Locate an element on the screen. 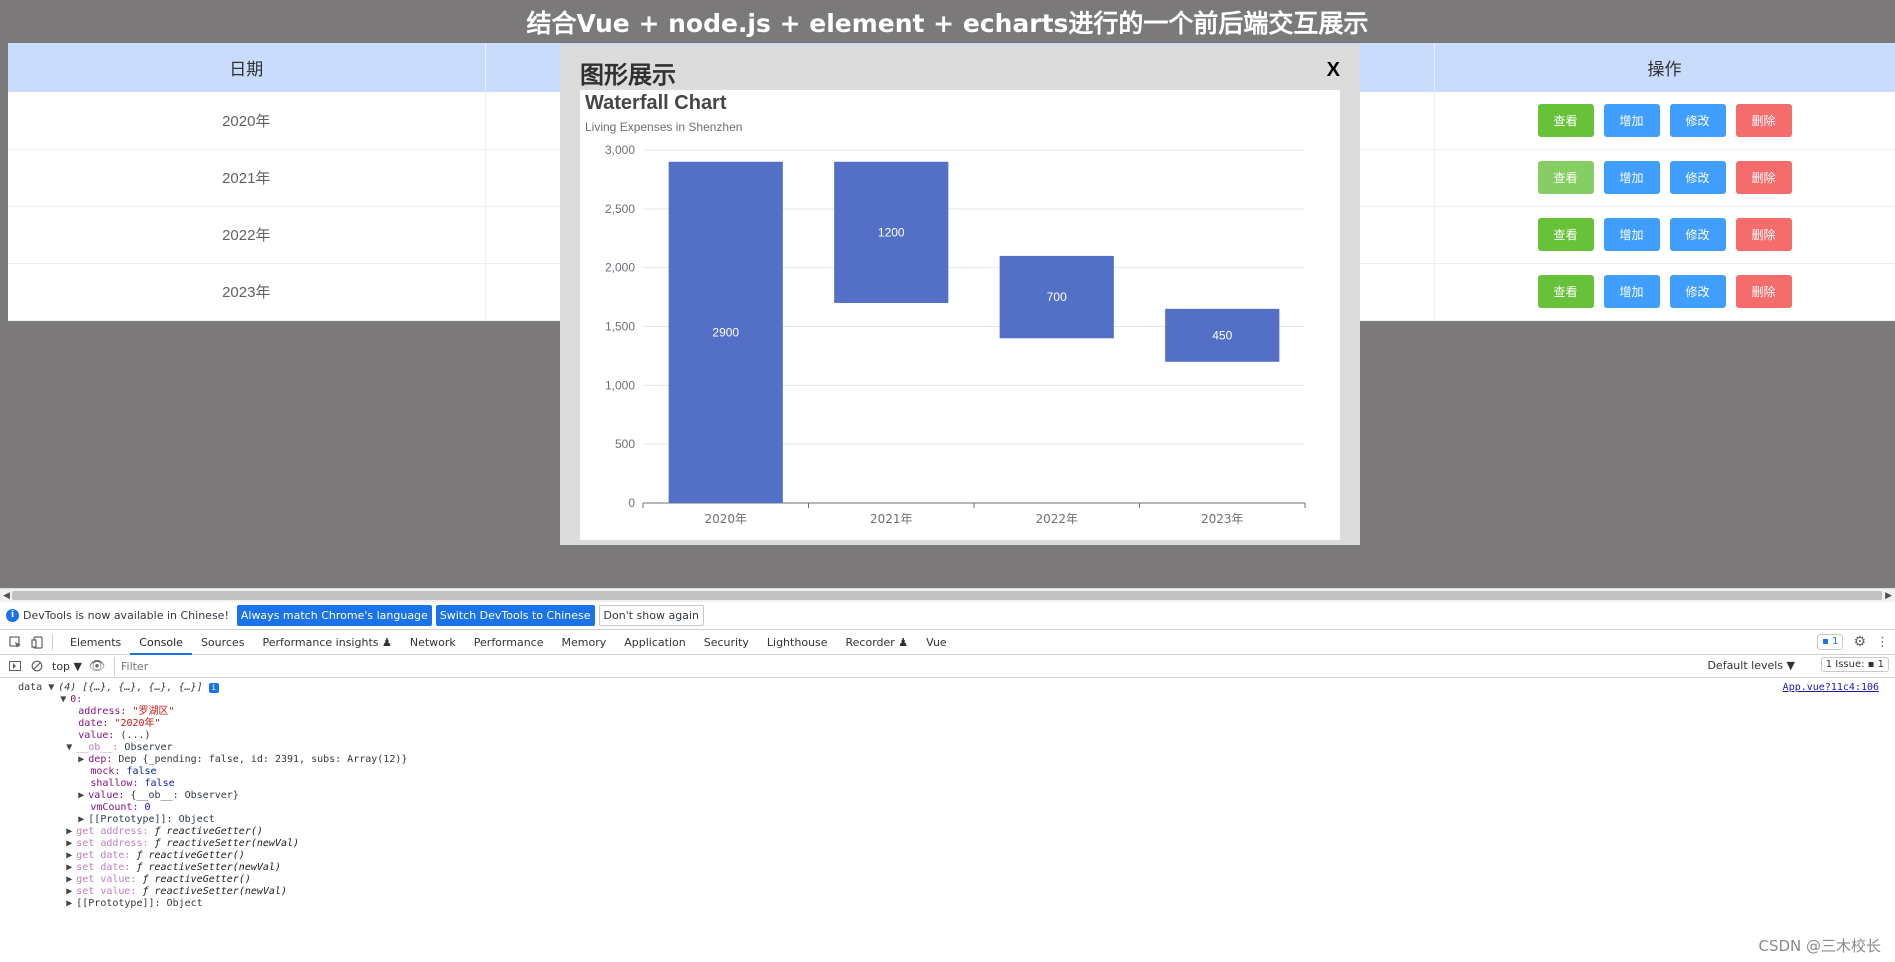  language-info-text: DevTools is now available in Chinese! is located at coordinates (126, 615).